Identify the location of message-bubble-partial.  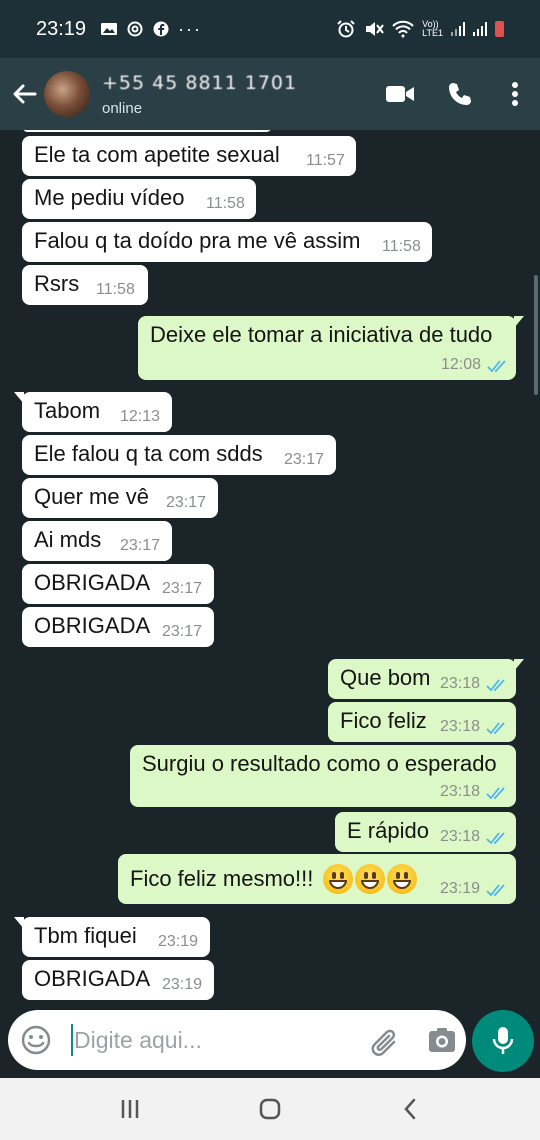
(147, 131).